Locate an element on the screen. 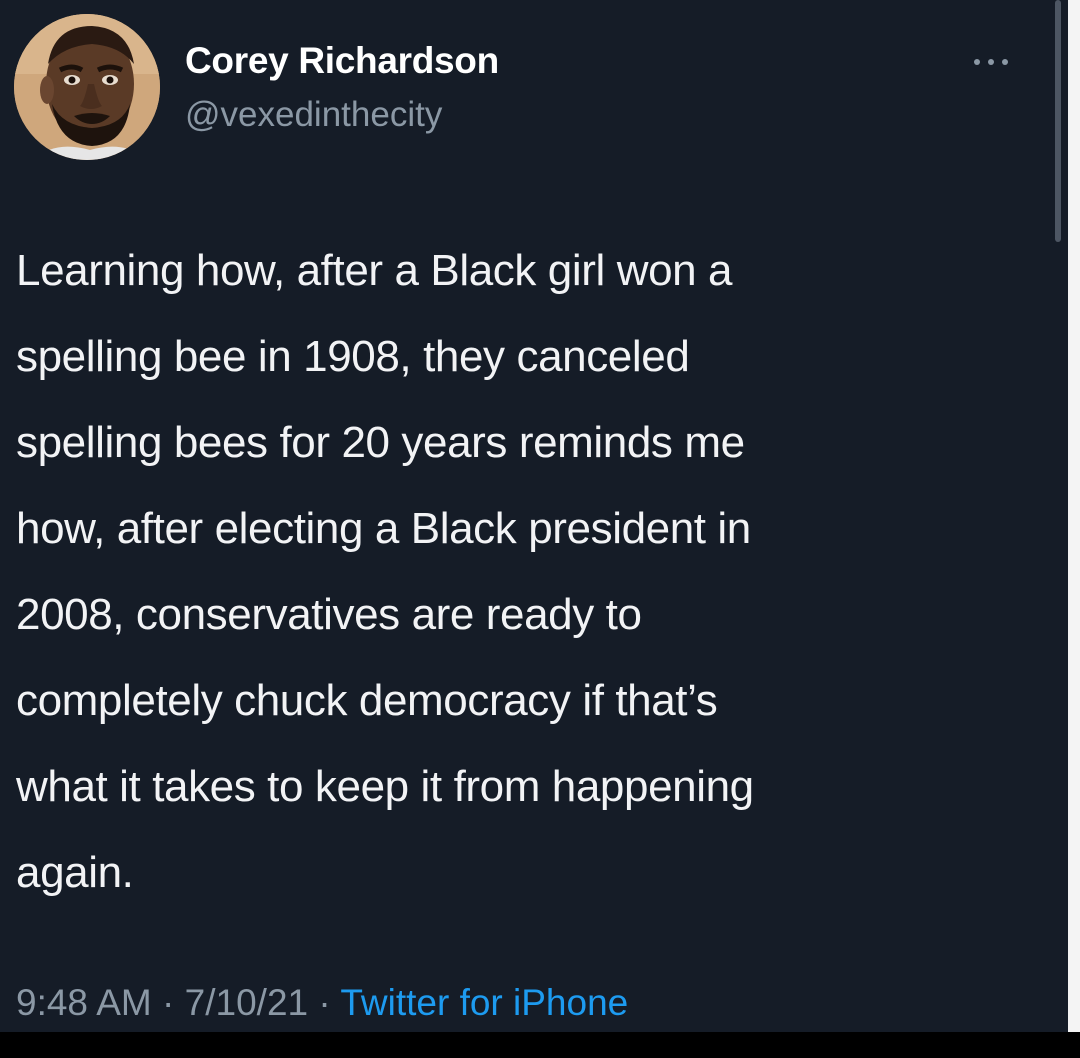 The width and height of the screenshot is (1080, 1058). scrollbar-thumb is located at coordinates (1058, 121).